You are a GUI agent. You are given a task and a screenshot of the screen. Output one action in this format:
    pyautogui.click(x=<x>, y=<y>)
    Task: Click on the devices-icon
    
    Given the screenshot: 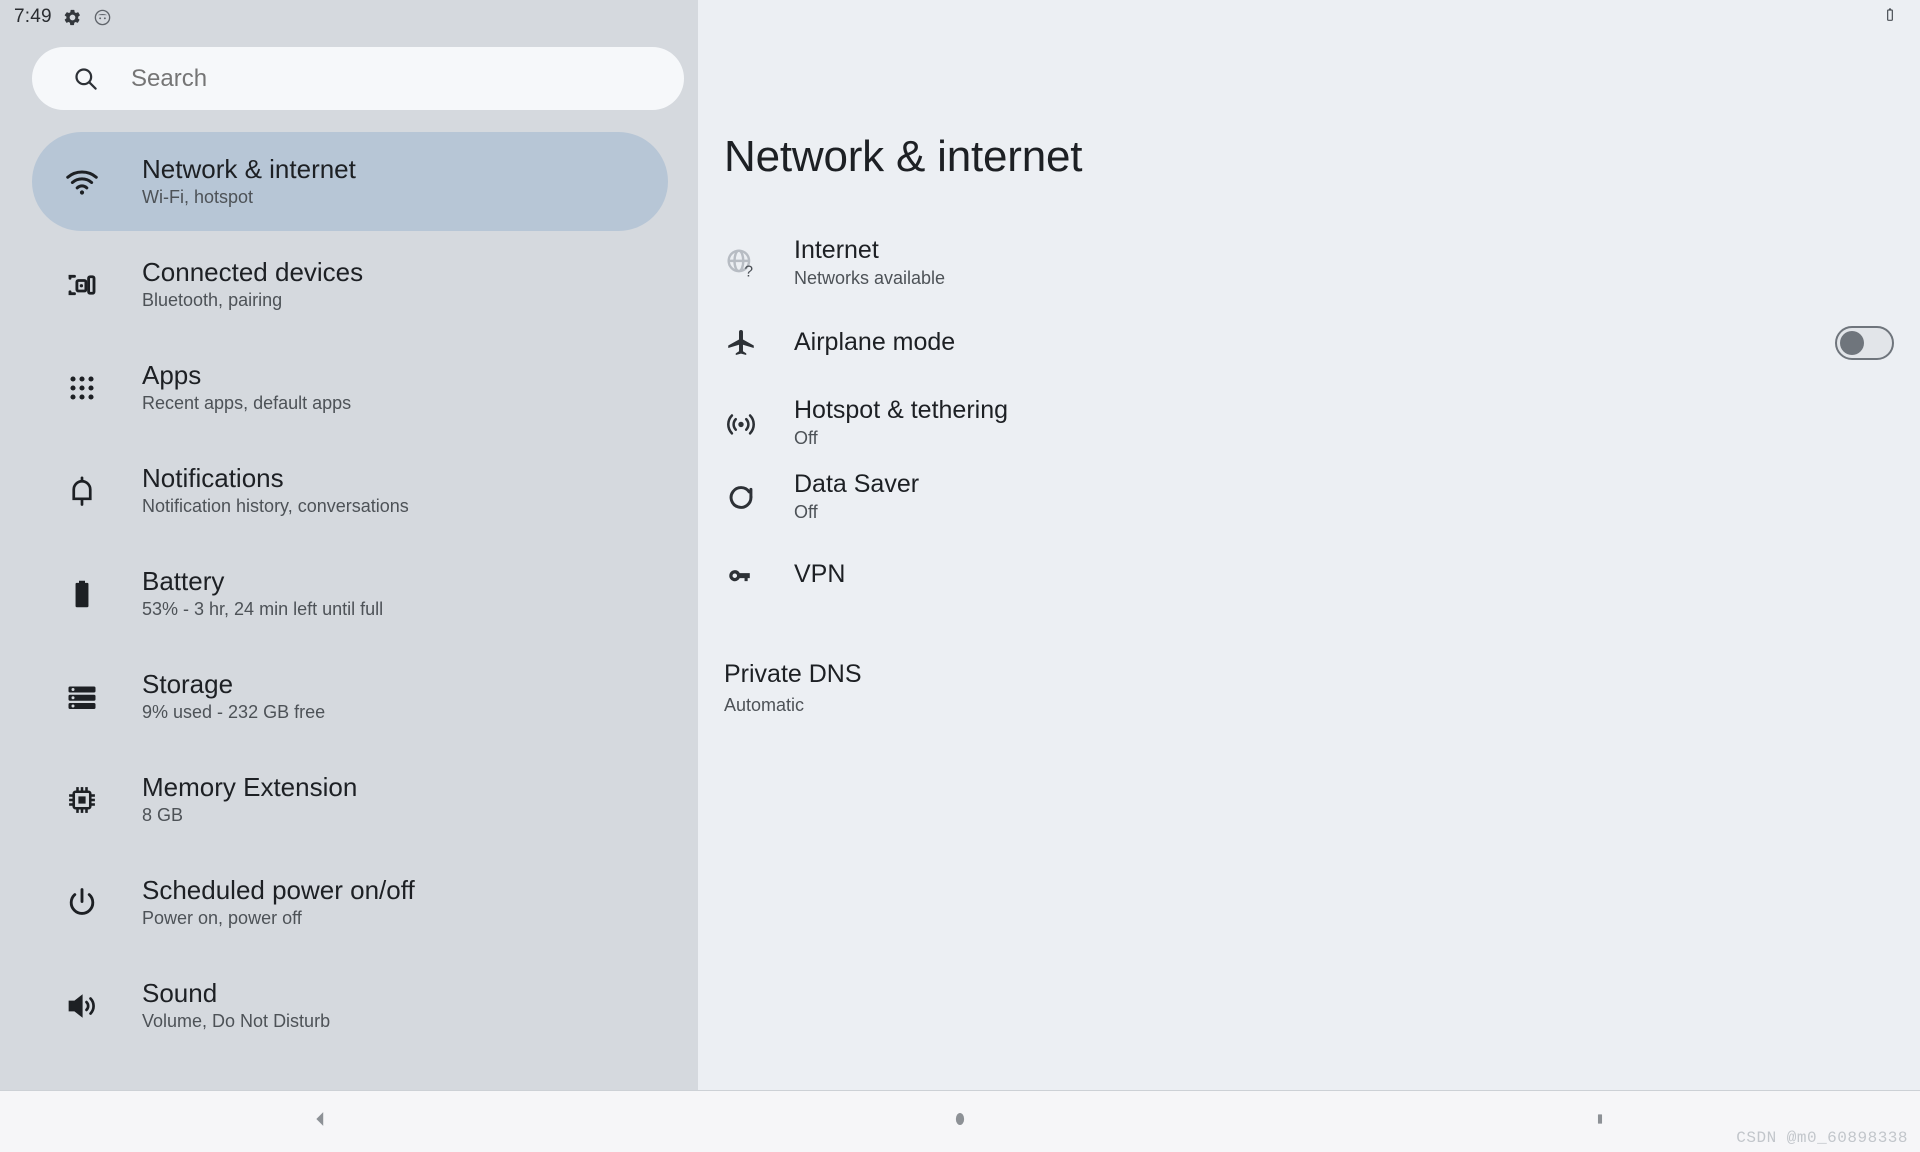 What is the action you would take?
    pyautogui.click(x=82, y=285)
    